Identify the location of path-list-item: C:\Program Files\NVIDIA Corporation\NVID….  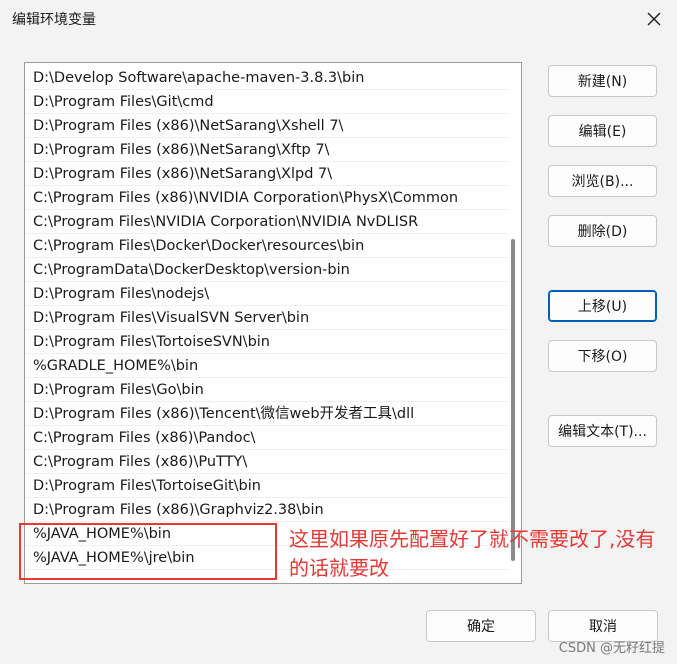
(267, 222).